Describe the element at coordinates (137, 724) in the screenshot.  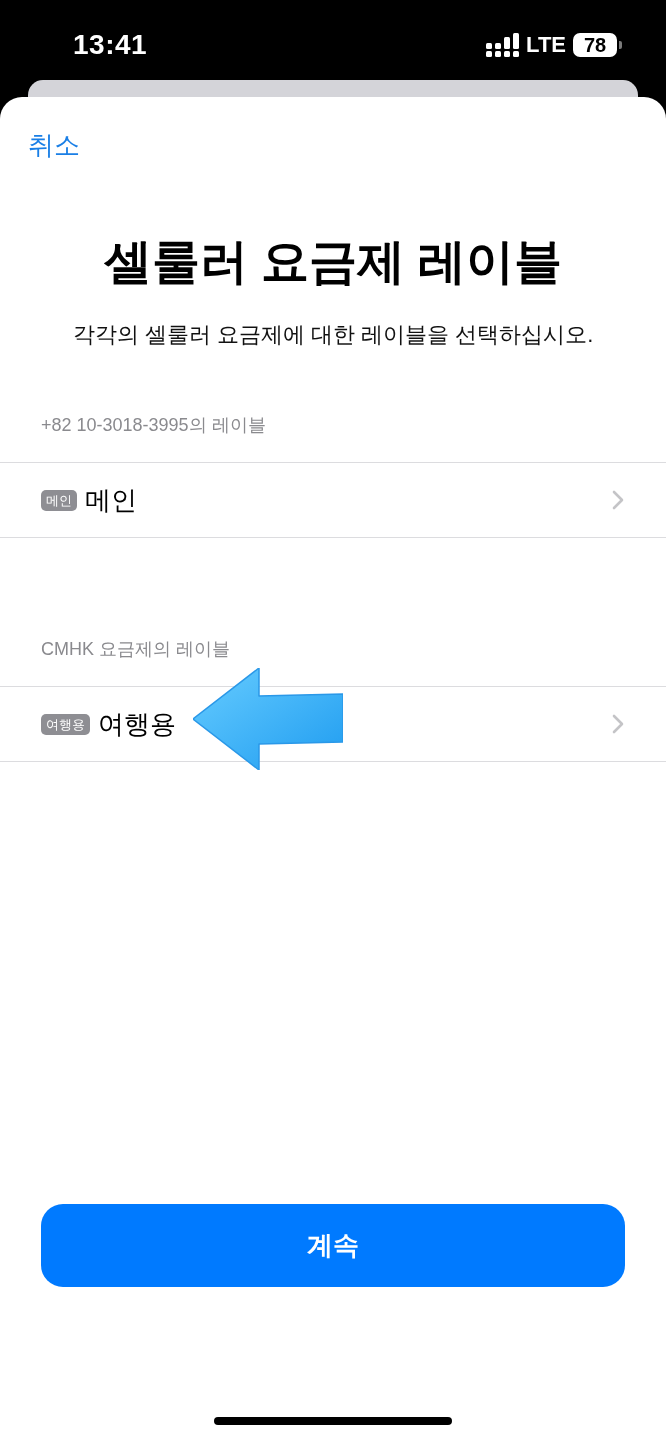
I see `plan-label-name: 여행용` at that location.